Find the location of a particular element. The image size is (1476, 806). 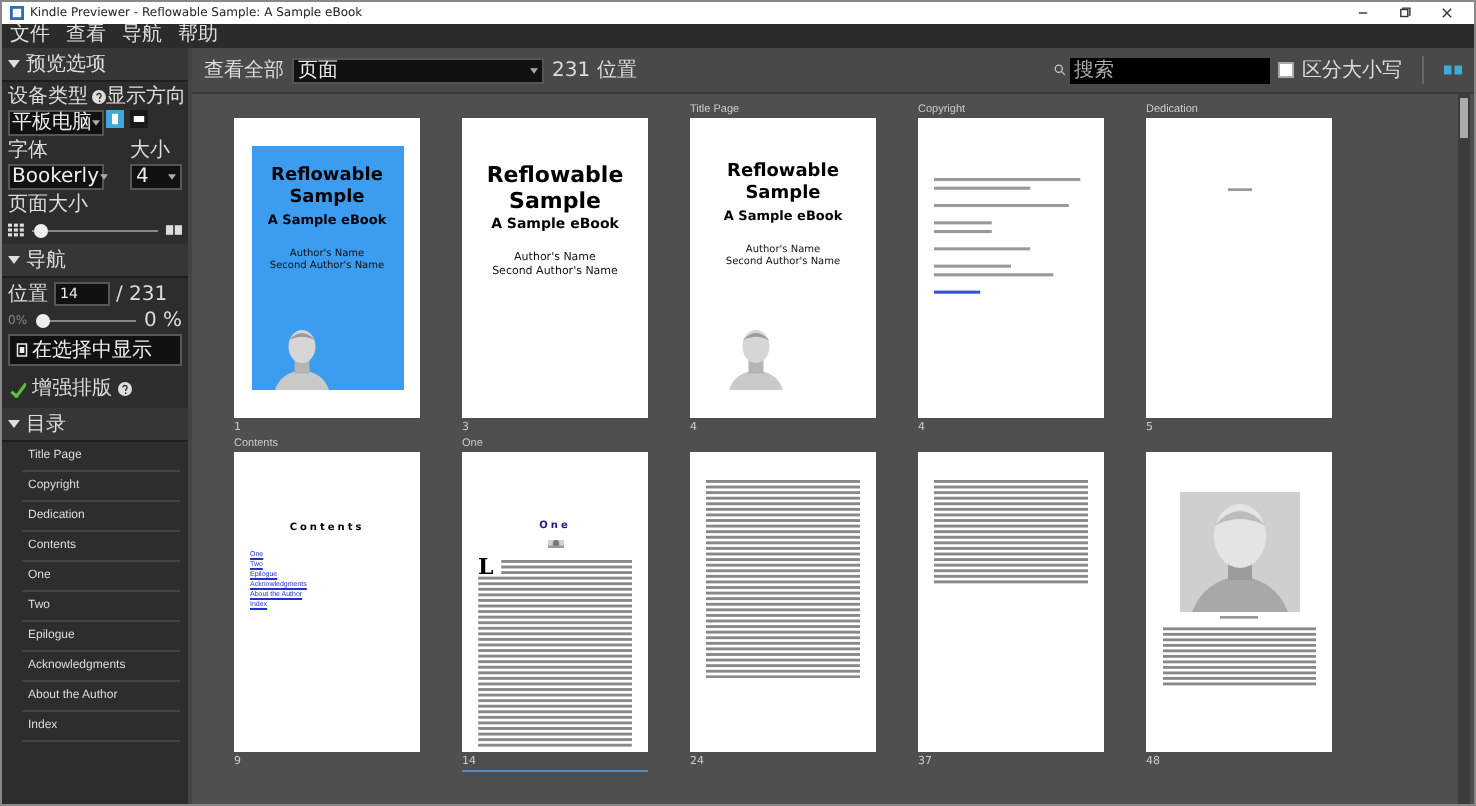

portrait-icon is located at coordinates (115, 119).